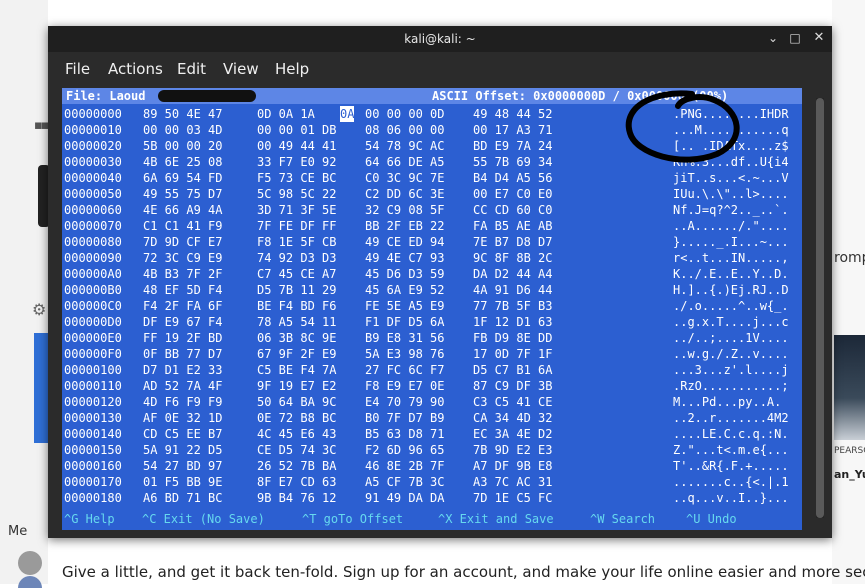 The height and width of the screenshot is (588, 865). Describe the element at coordinates (296, 290) in the screenshot. I see `hex-bytes-group: D5 7B 11 29` at that location.